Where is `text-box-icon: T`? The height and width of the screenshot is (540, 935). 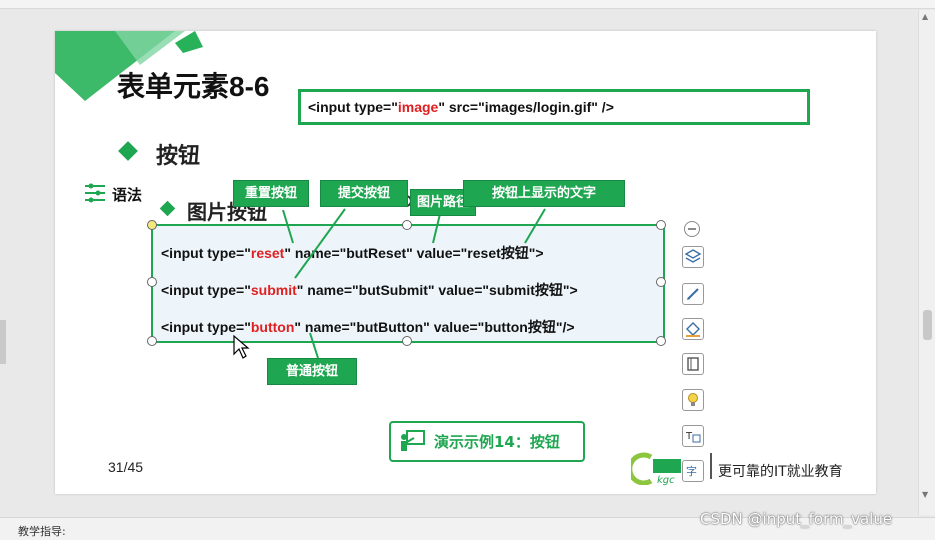
text-box-icon: T is located at coordinates (693, 437).